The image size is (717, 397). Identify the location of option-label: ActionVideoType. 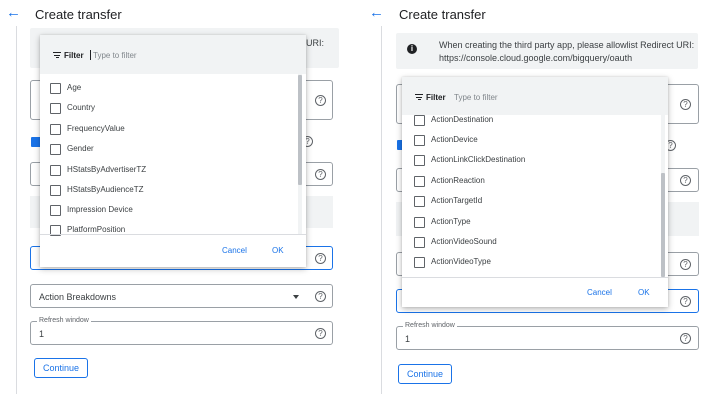
(461, 261).